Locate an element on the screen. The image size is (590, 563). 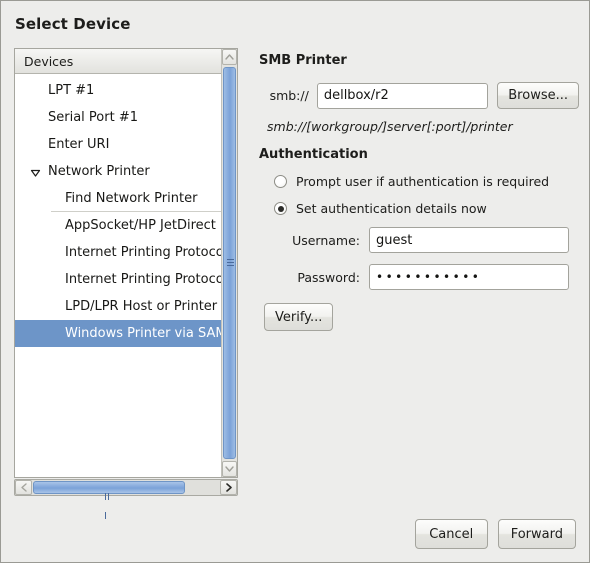
device-list-horizontal-scrollbar is located at coordinates (126, 499).